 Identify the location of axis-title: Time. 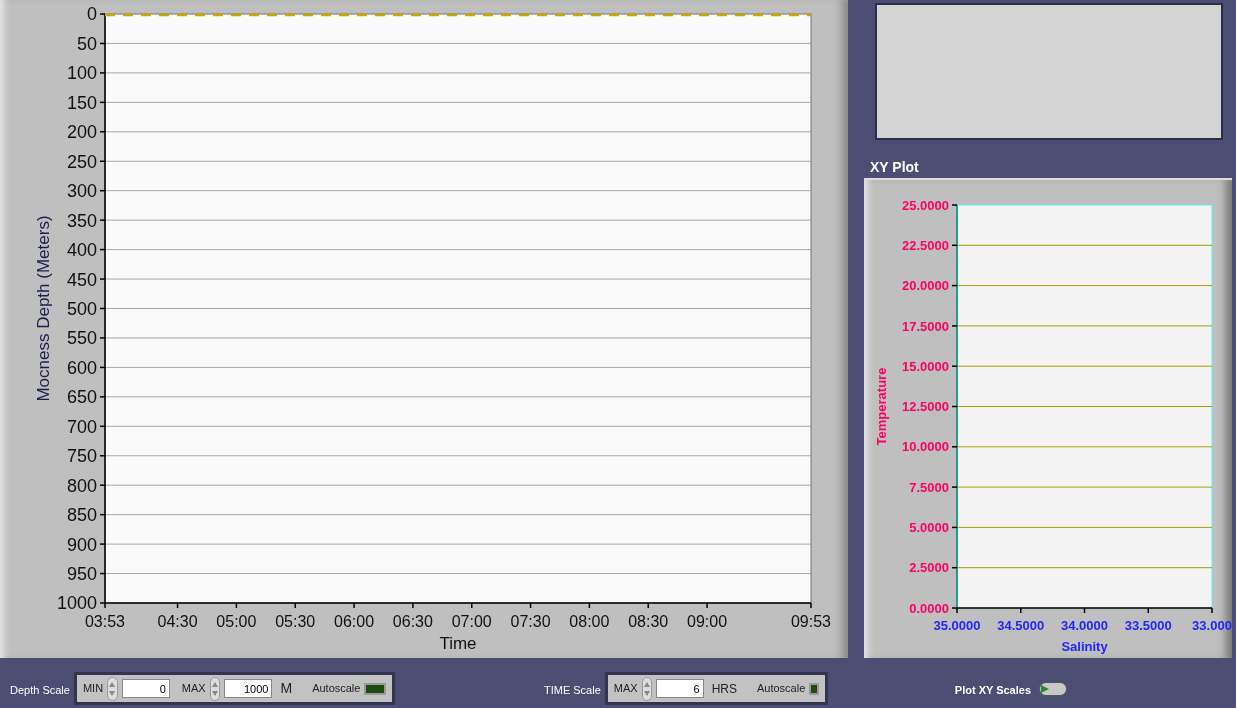
(458, 643).